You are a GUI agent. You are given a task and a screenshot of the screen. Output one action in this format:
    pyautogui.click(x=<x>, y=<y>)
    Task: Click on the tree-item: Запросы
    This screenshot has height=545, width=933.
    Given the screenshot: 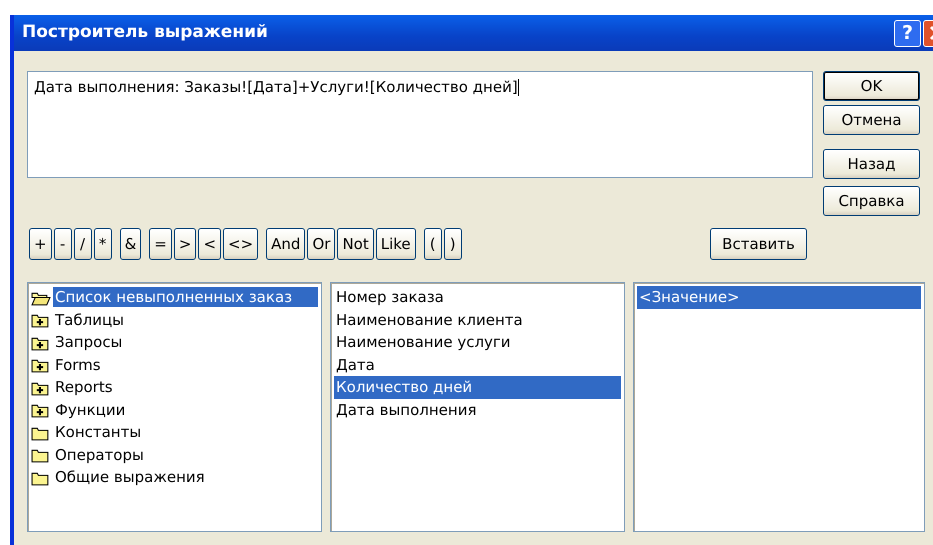 What is the action you would take?
    pyautogui.click(x=88, y=342)
    